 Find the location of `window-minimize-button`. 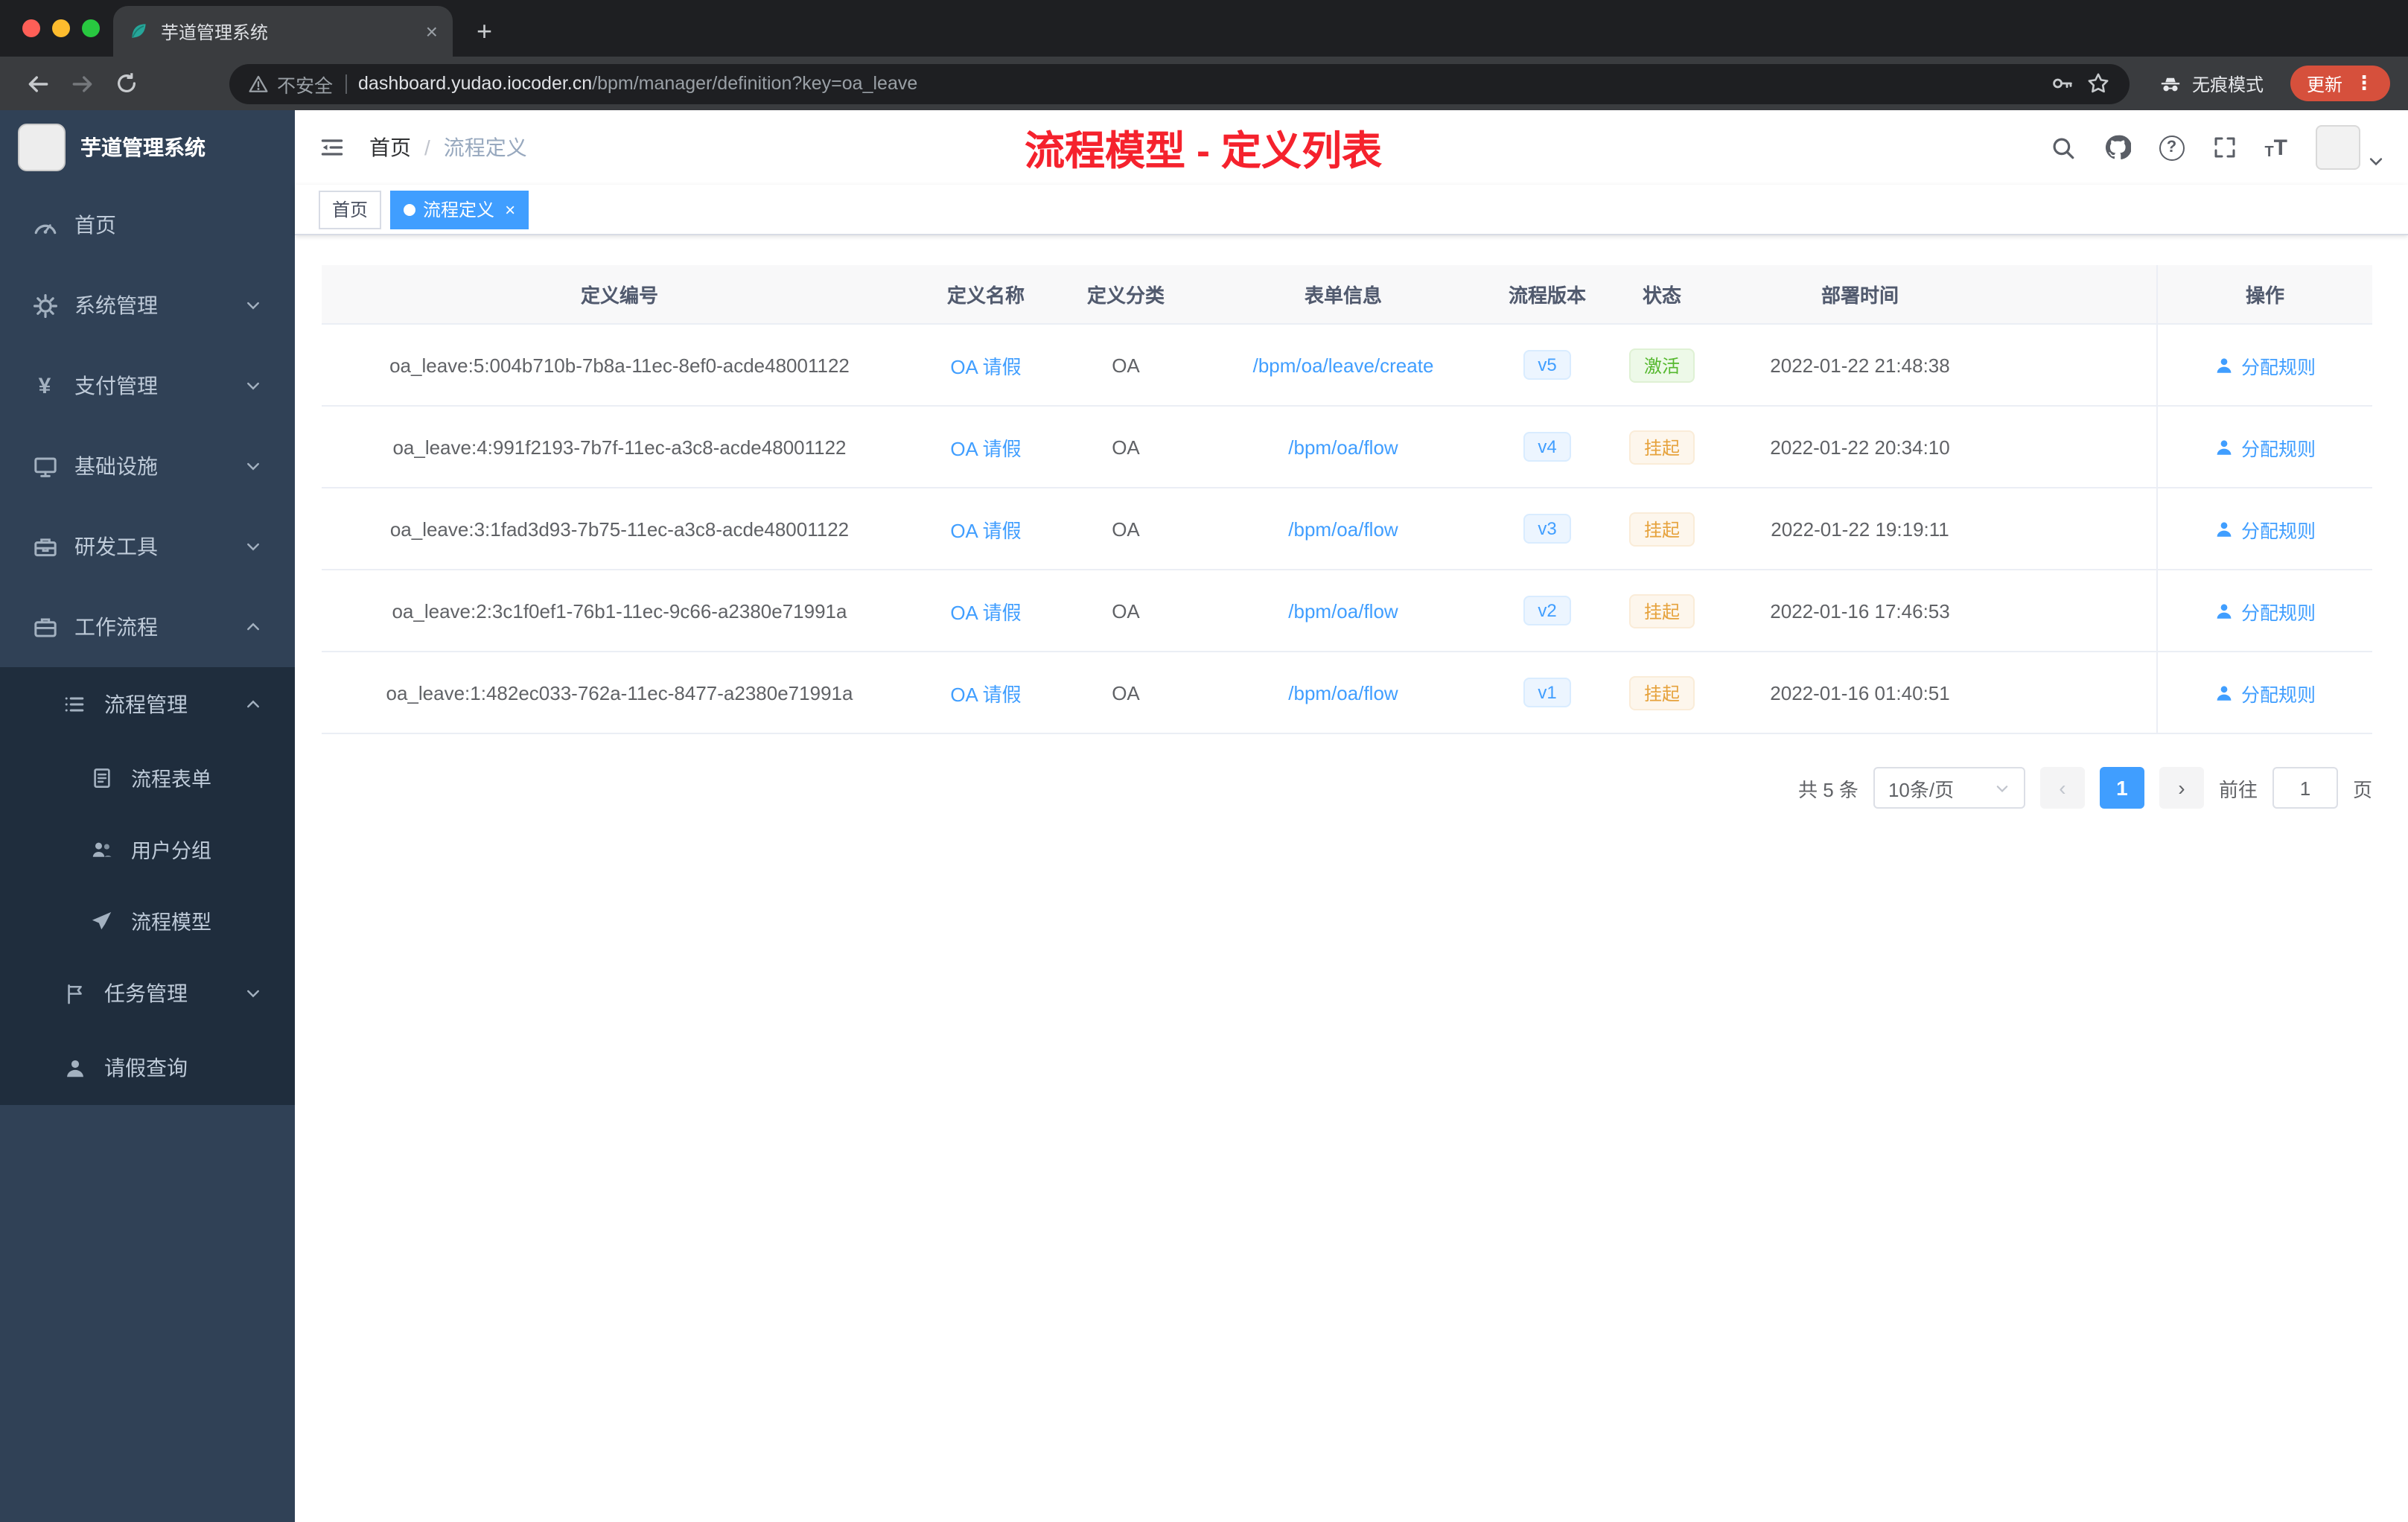

window-minimize-button is located at coordinates (61, 28).